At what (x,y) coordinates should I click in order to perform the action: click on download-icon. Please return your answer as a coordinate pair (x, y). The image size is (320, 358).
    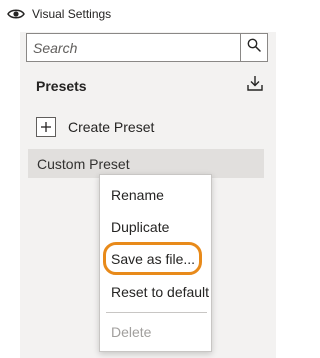
    Looking at the image, I should click on (255, 85).